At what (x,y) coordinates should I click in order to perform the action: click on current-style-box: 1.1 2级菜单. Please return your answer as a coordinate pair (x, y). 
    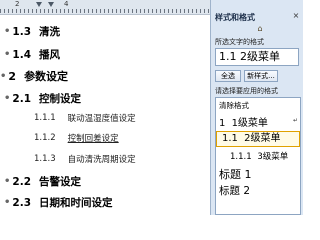
    Looking at the image, I should click on (257, 57).